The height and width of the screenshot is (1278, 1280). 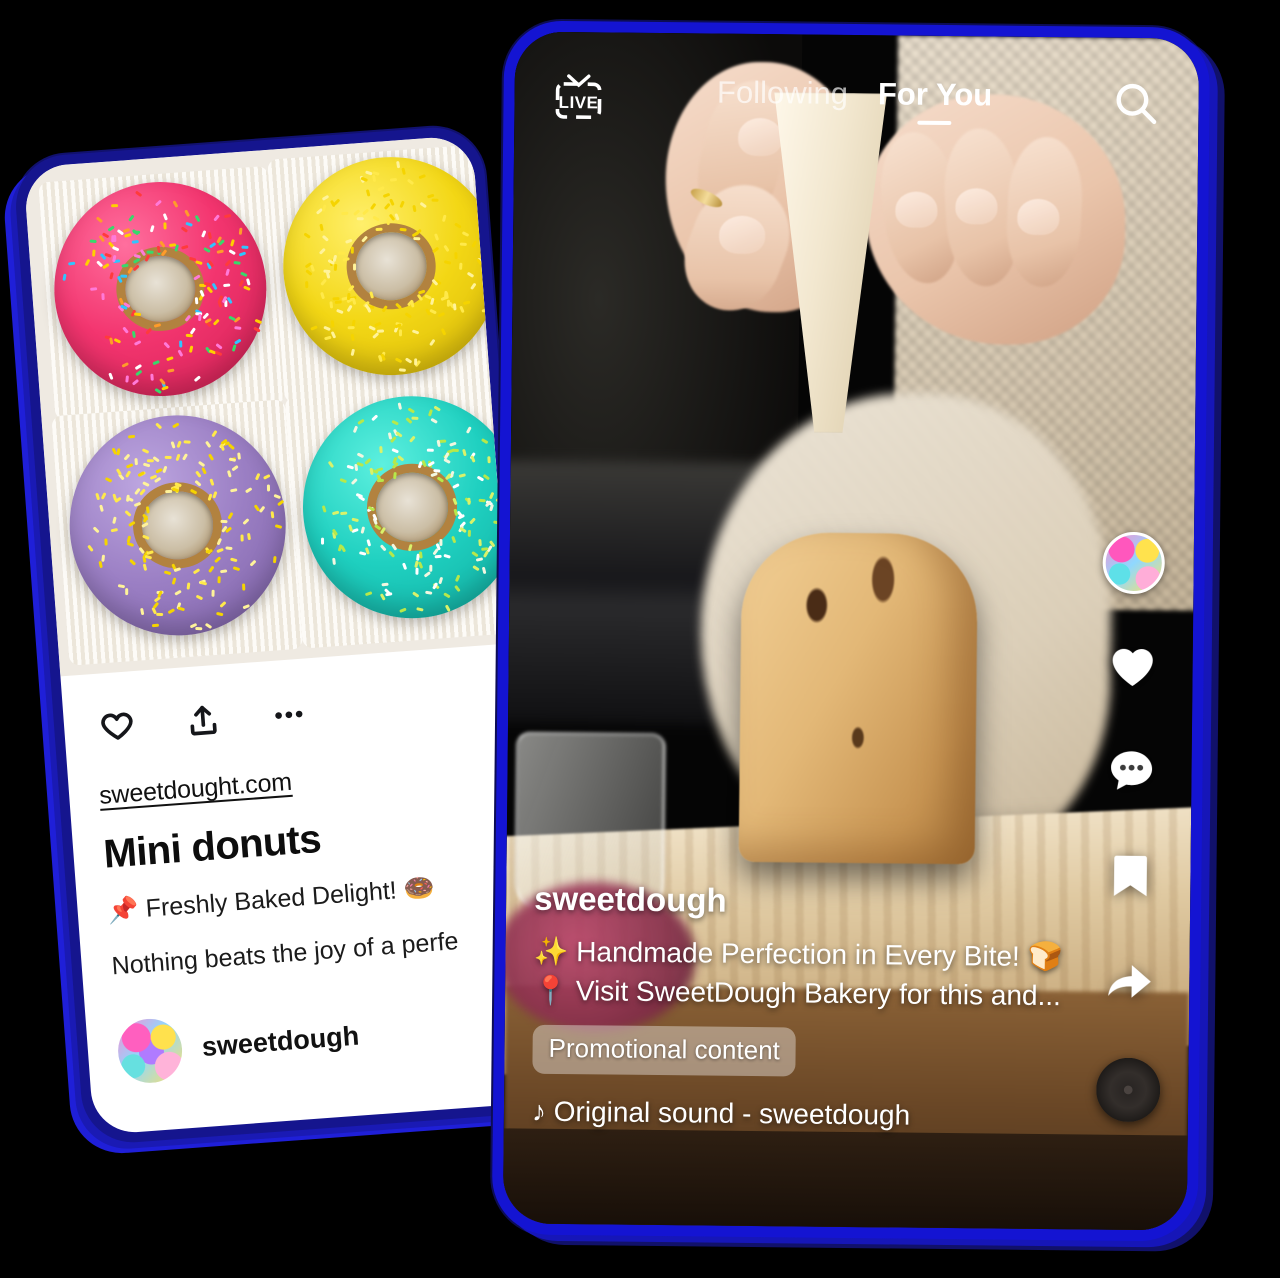 What do you see at coordinates (285, 954) in the screenshot?
I see `post-body: Nothing beats the joy of a perfe` at bounding box center [285, 954].